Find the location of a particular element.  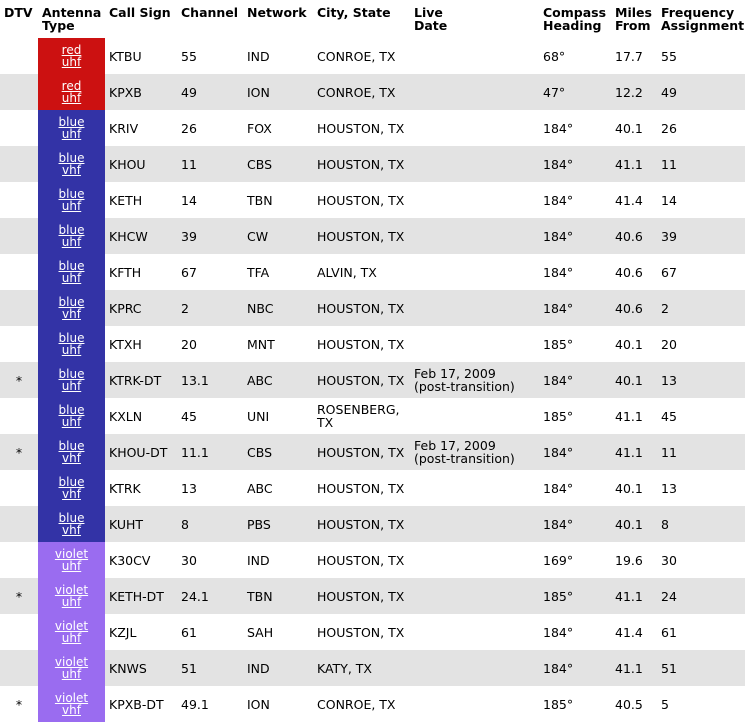

antenna-type-cell: violet vhf is located at coordinates (71, 704).